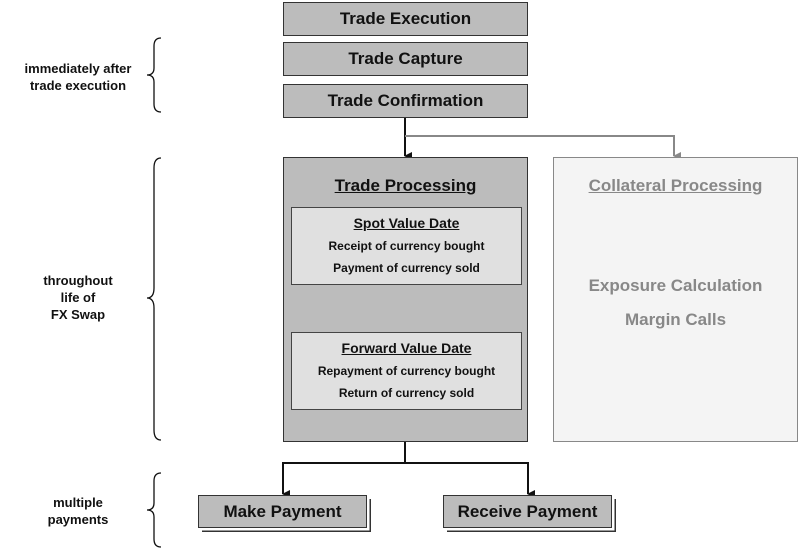 The height and width of the screenshot is (550, 800). I want to click on label-life: throughout life of FX Swap, so click(78, 297).